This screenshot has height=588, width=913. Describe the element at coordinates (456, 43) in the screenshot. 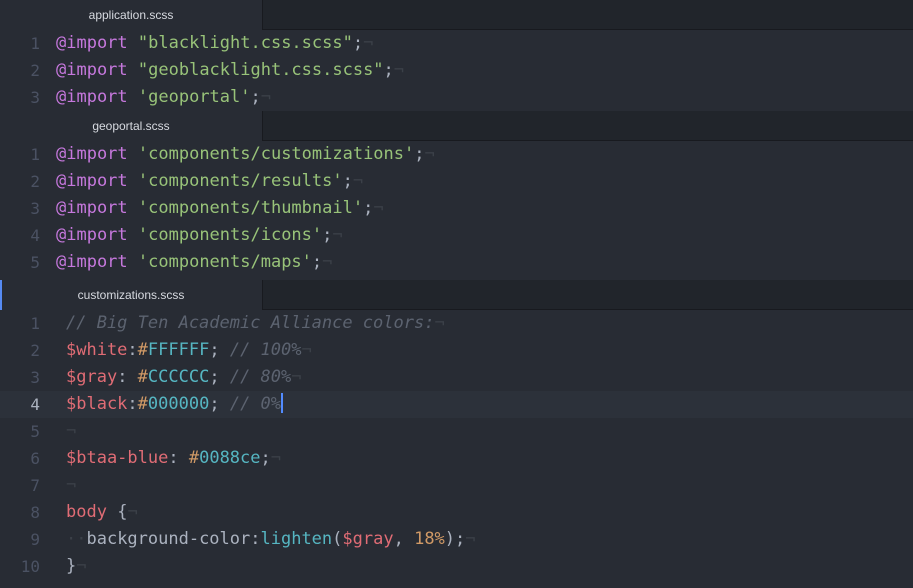

I see `code-line: 1 @import "blacklight.css.scss";¬` at that location.